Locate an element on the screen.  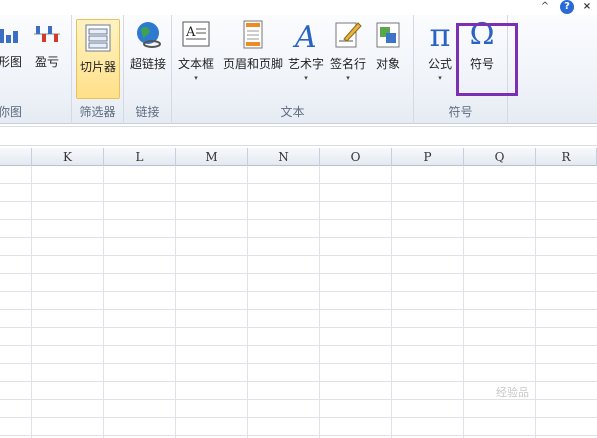
help-icon: ? is located at coordinates (567, 7).